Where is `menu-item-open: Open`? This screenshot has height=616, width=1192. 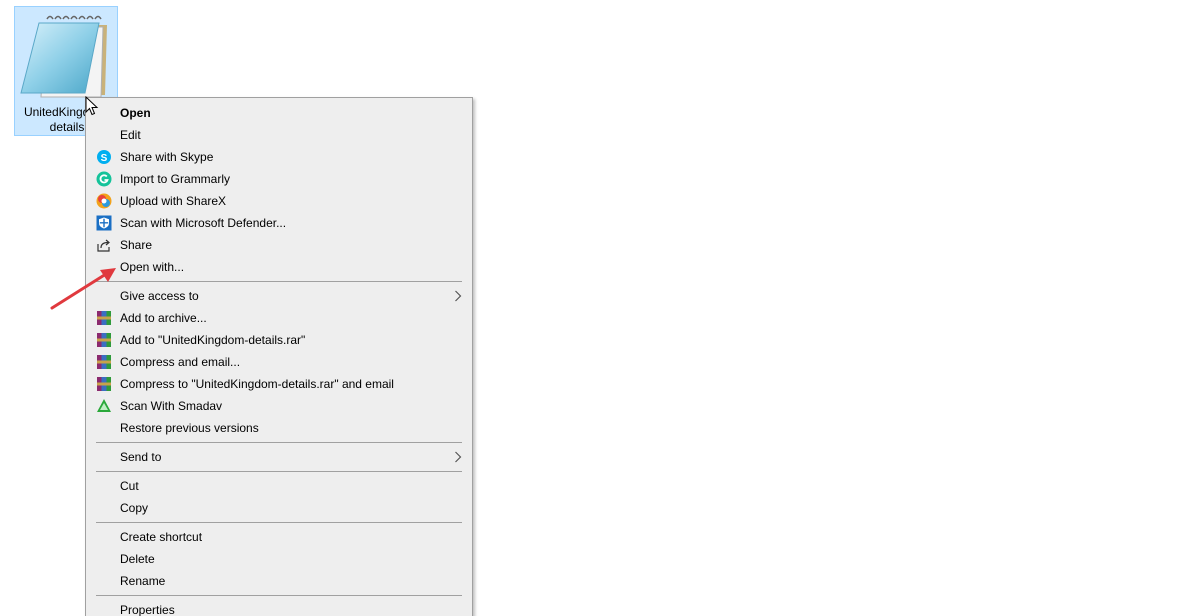
menu-item-open: Open is located at coordinates (279, 113).